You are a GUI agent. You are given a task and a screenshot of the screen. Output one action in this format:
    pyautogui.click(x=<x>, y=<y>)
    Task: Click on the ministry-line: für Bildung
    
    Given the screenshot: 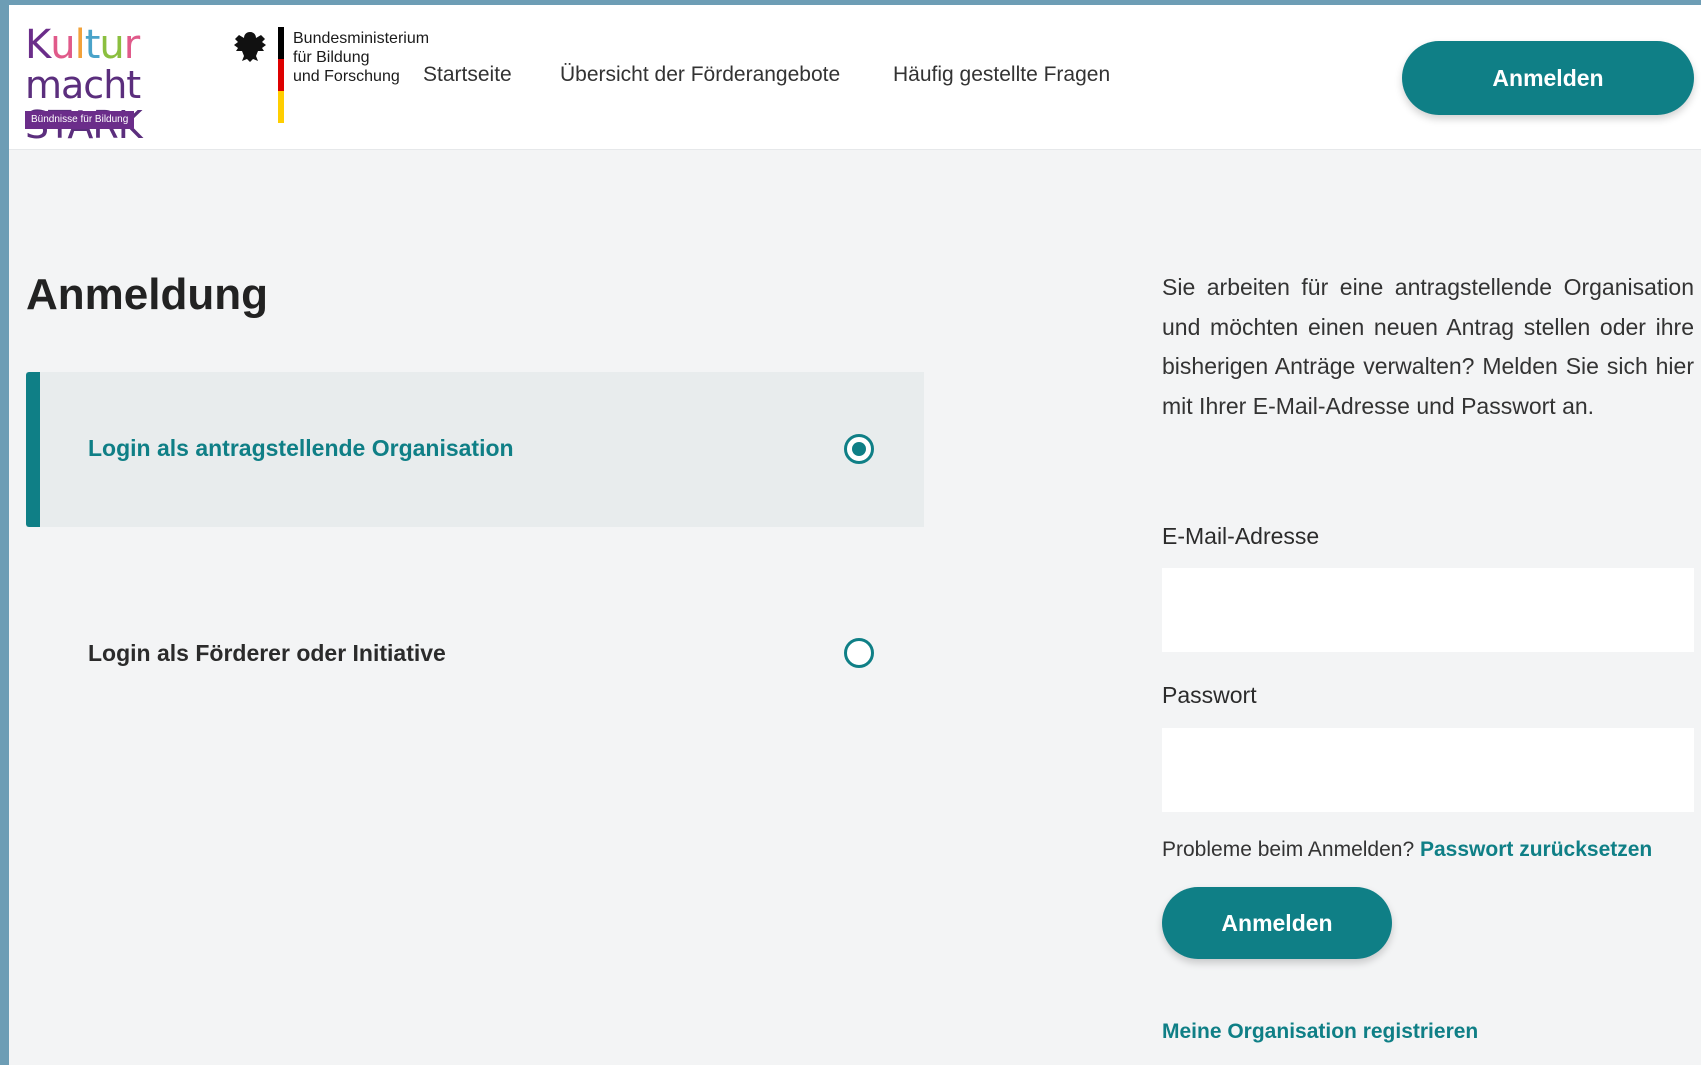 What is the action you would take?
    pyautogui.click(x=331, y=57)
    